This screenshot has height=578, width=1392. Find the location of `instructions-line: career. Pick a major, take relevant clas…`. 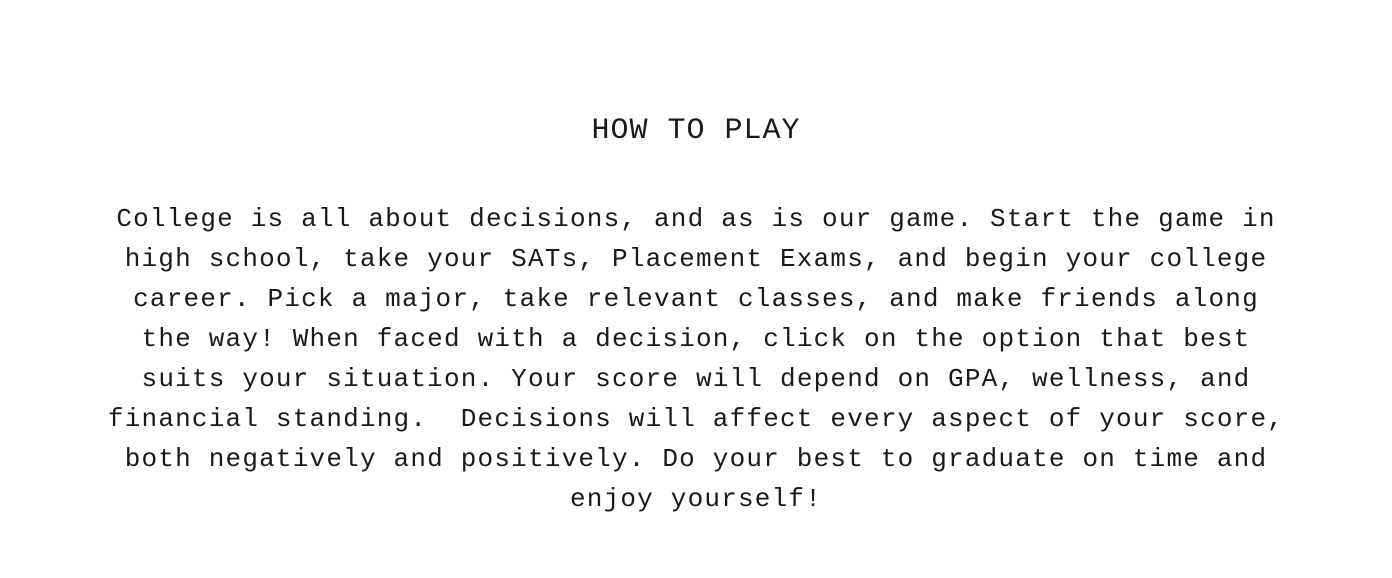

instructions-line: career. Pick a major, take relevant clas… is located at coordinates (696, 299).